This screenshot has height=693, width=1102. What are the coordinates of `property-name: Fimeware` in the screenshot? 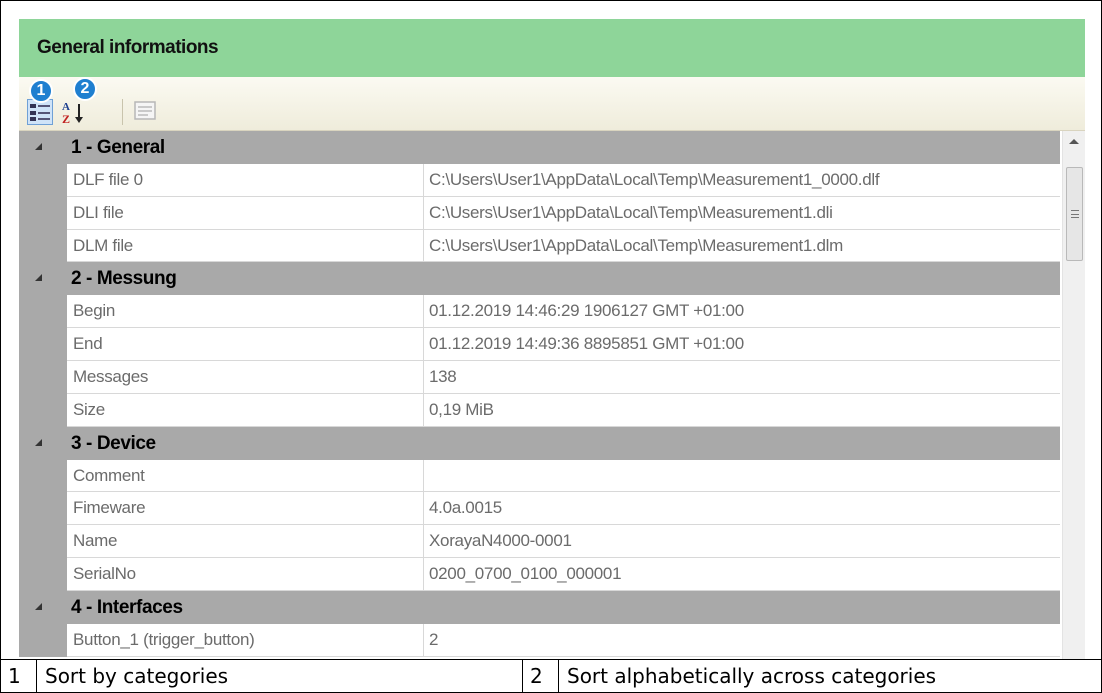 It's located at (245, 509).